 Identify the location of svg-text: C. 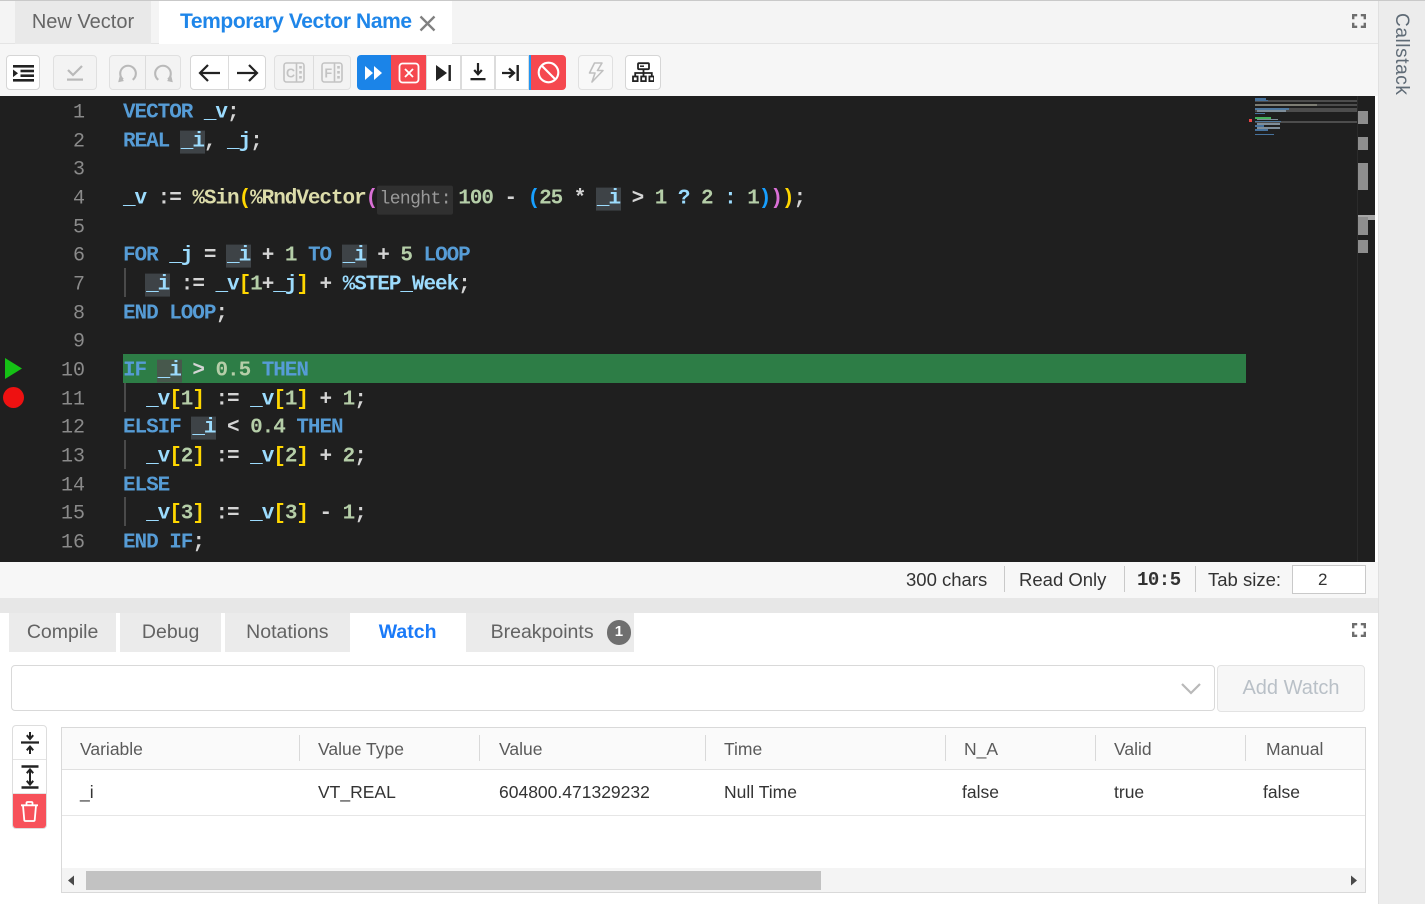
(290, 74).